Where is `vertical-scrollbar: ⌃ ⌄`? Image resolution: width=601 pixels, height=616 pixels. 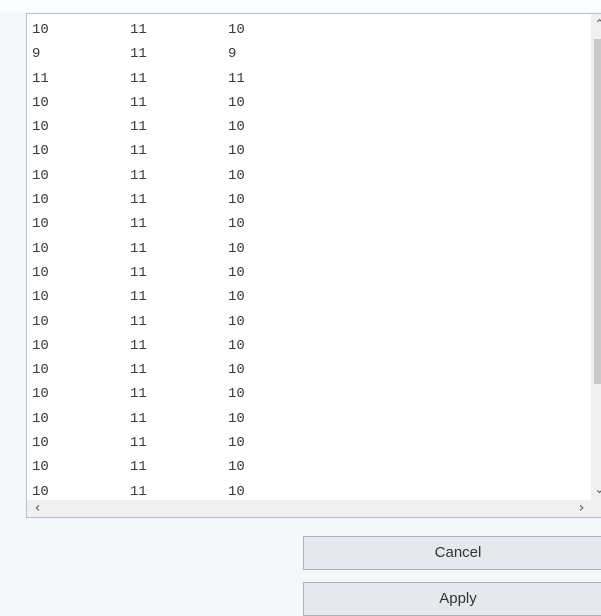
vertical-scrollbar: ⌃ ⌄ is located at coordinates (596, 257).